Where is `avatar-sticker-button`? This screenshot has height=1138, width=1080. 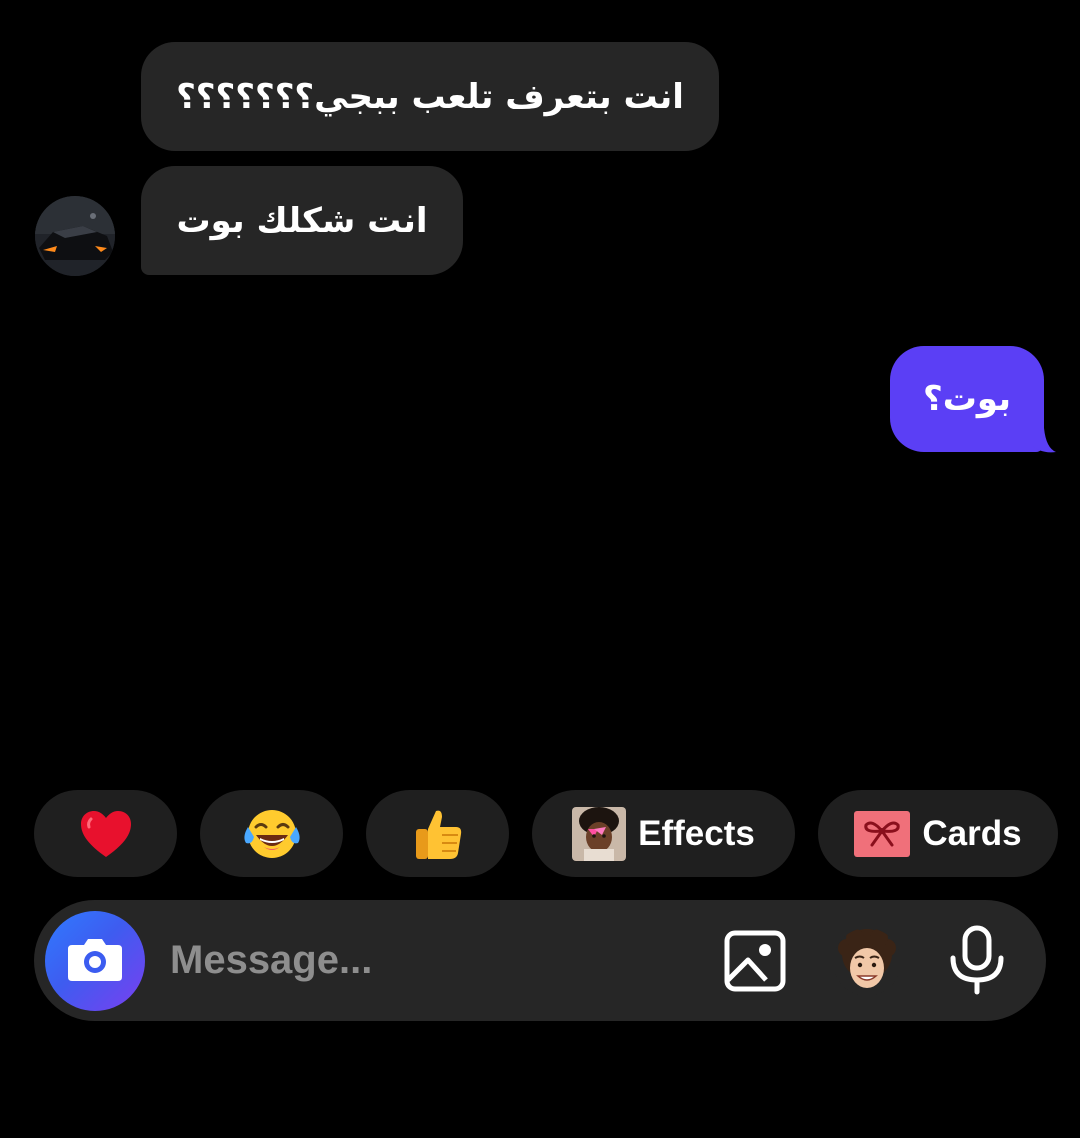 avatar-sticker-button is located at coordinates (867, 962).